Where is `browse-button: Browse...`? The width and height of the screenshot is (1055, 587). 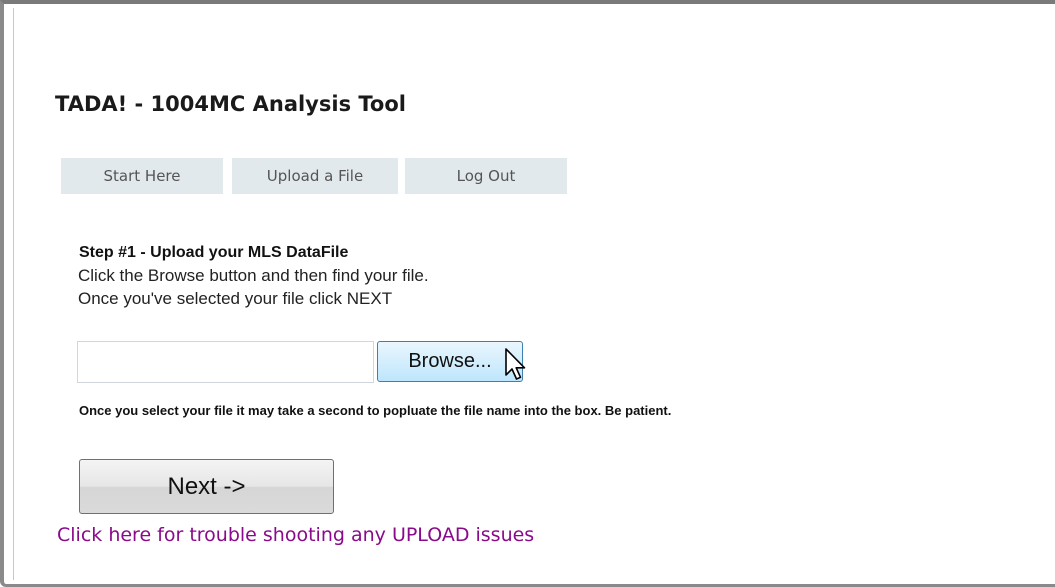
browse-button: Browse... is located at coordinates (450, 361).